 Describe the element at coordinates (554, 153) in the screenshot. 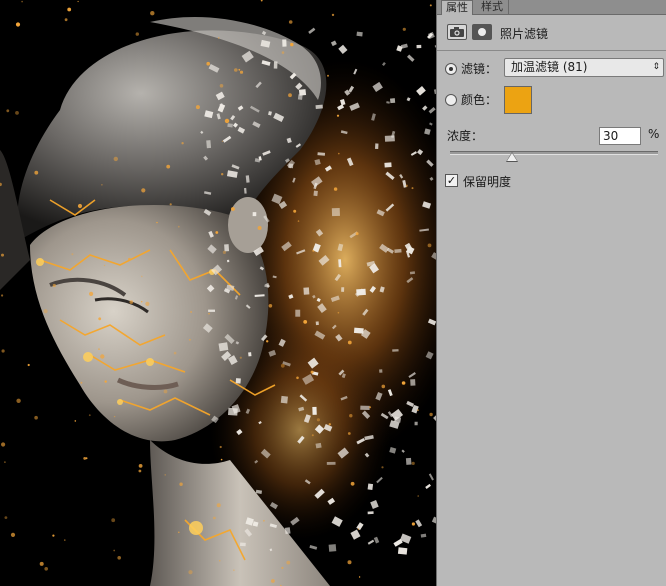

I see `density-slider-track` at that location.